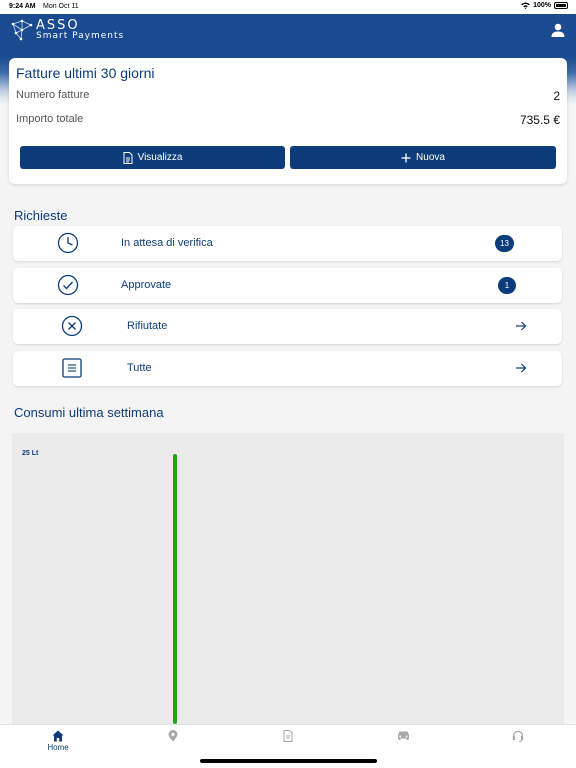 This screenshot has width=576, height=768. What do you see at coordinates (287, 326) in the screenshot?
I see `request-rejected: Rifiutate` at bounding box center [287, 326].